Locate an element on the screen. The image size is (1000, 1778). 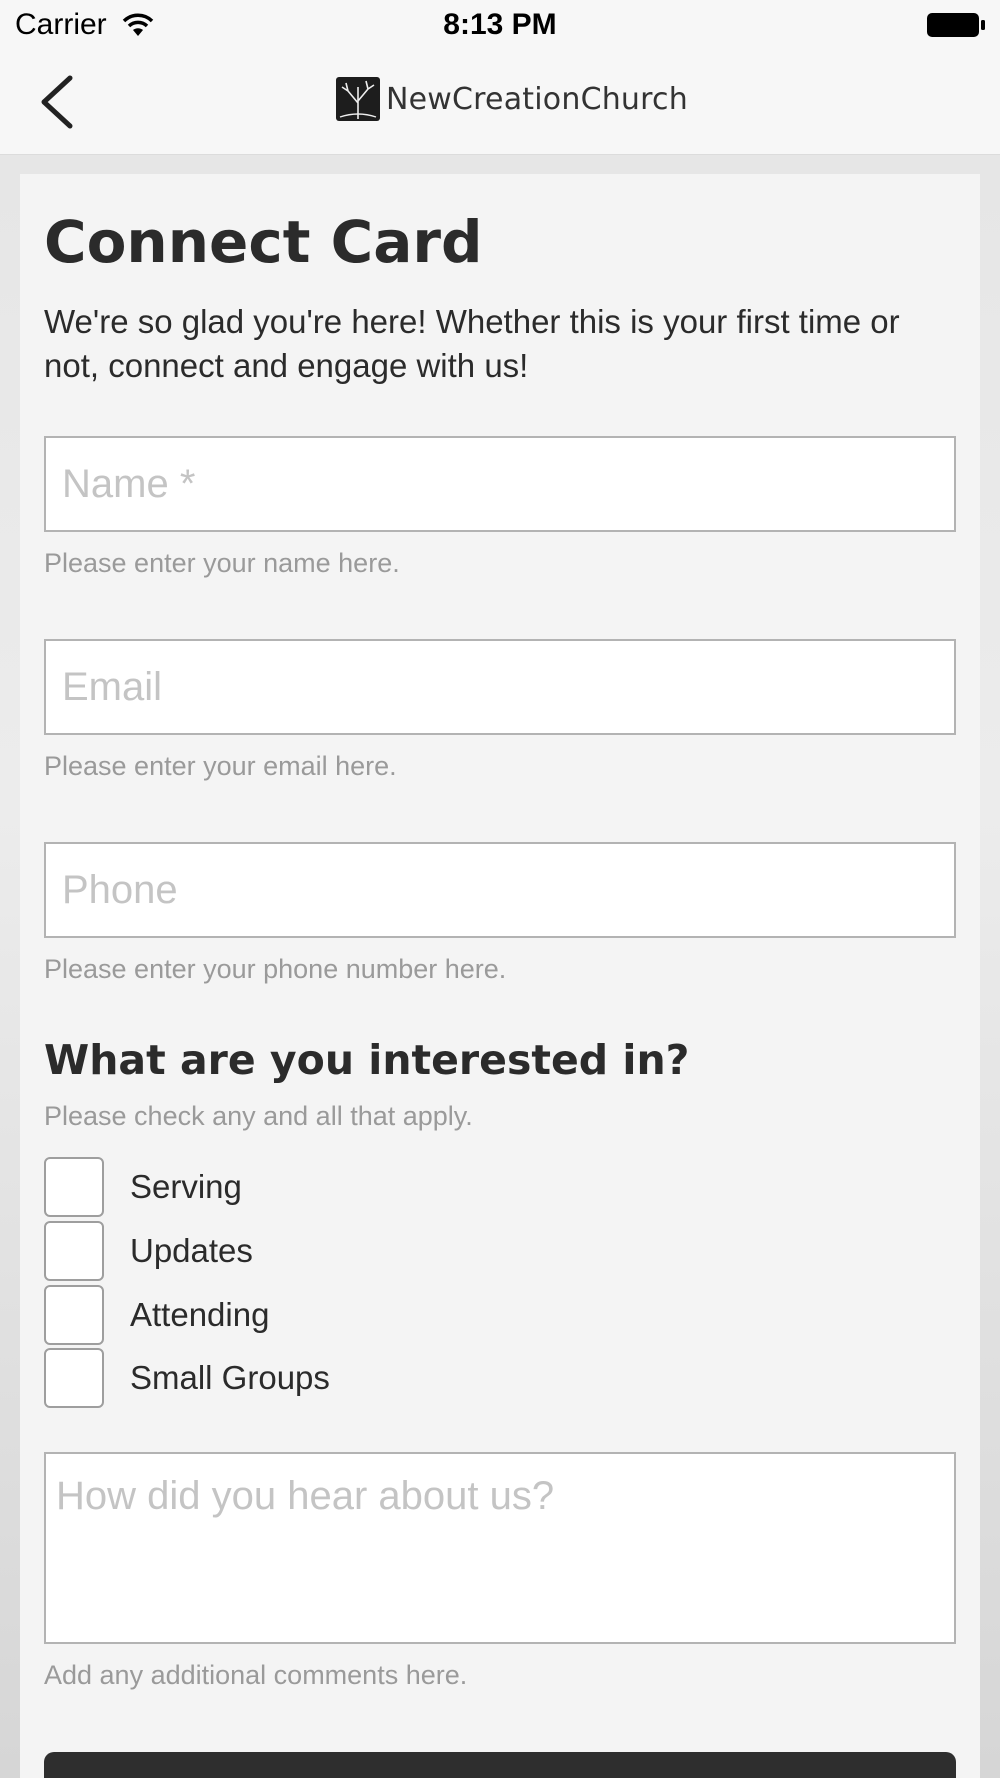
submit-button is located at coordinates (500, 1765).